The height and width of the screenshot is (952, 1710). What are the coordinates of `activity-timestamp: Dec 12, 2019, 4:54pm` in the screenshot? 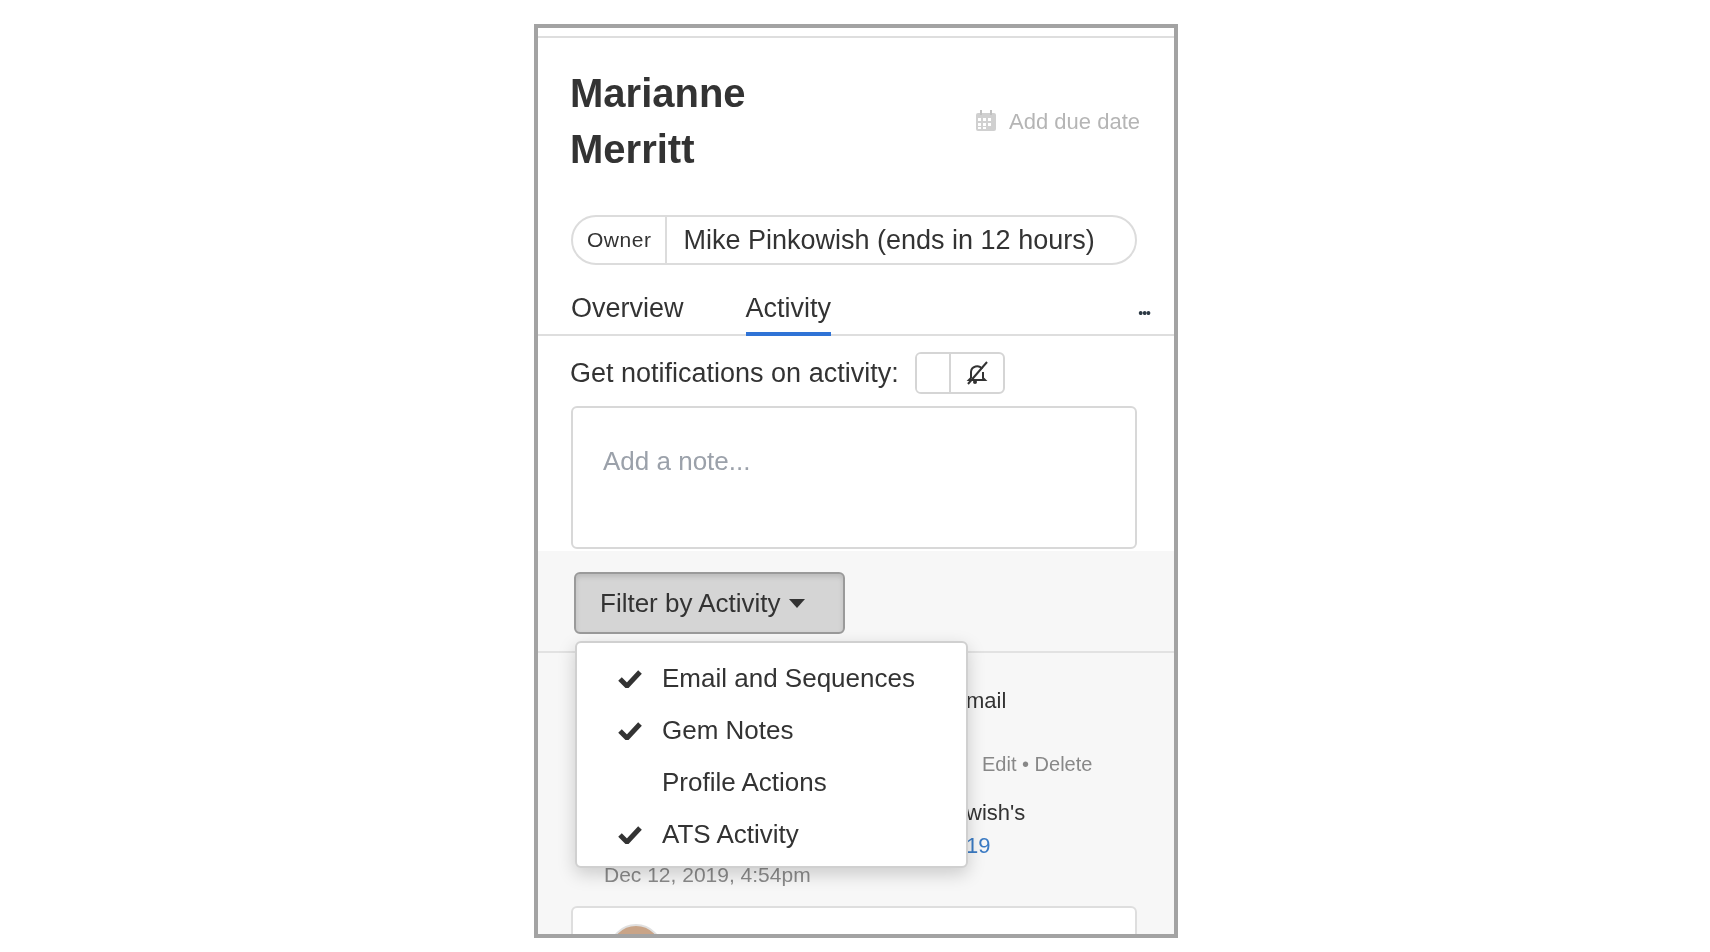 It's located at (707, 875).